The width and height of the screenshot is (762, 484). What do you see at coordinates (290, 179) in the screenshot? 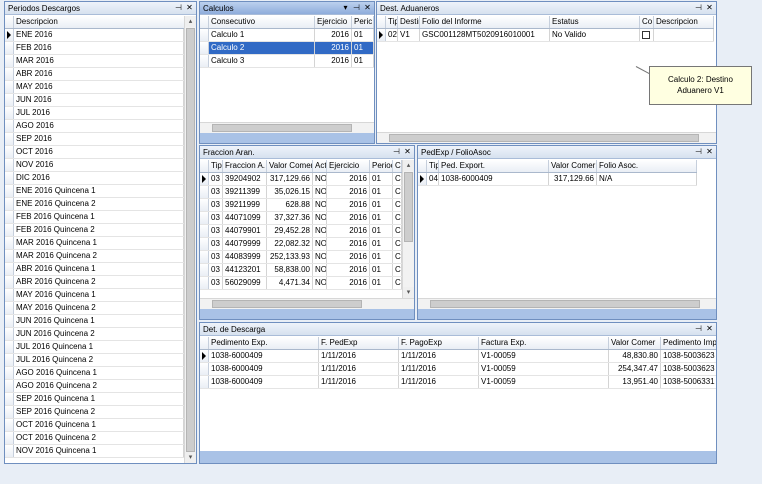
I see `table-cell: 317,129.66` at bounding box center [290, 179].